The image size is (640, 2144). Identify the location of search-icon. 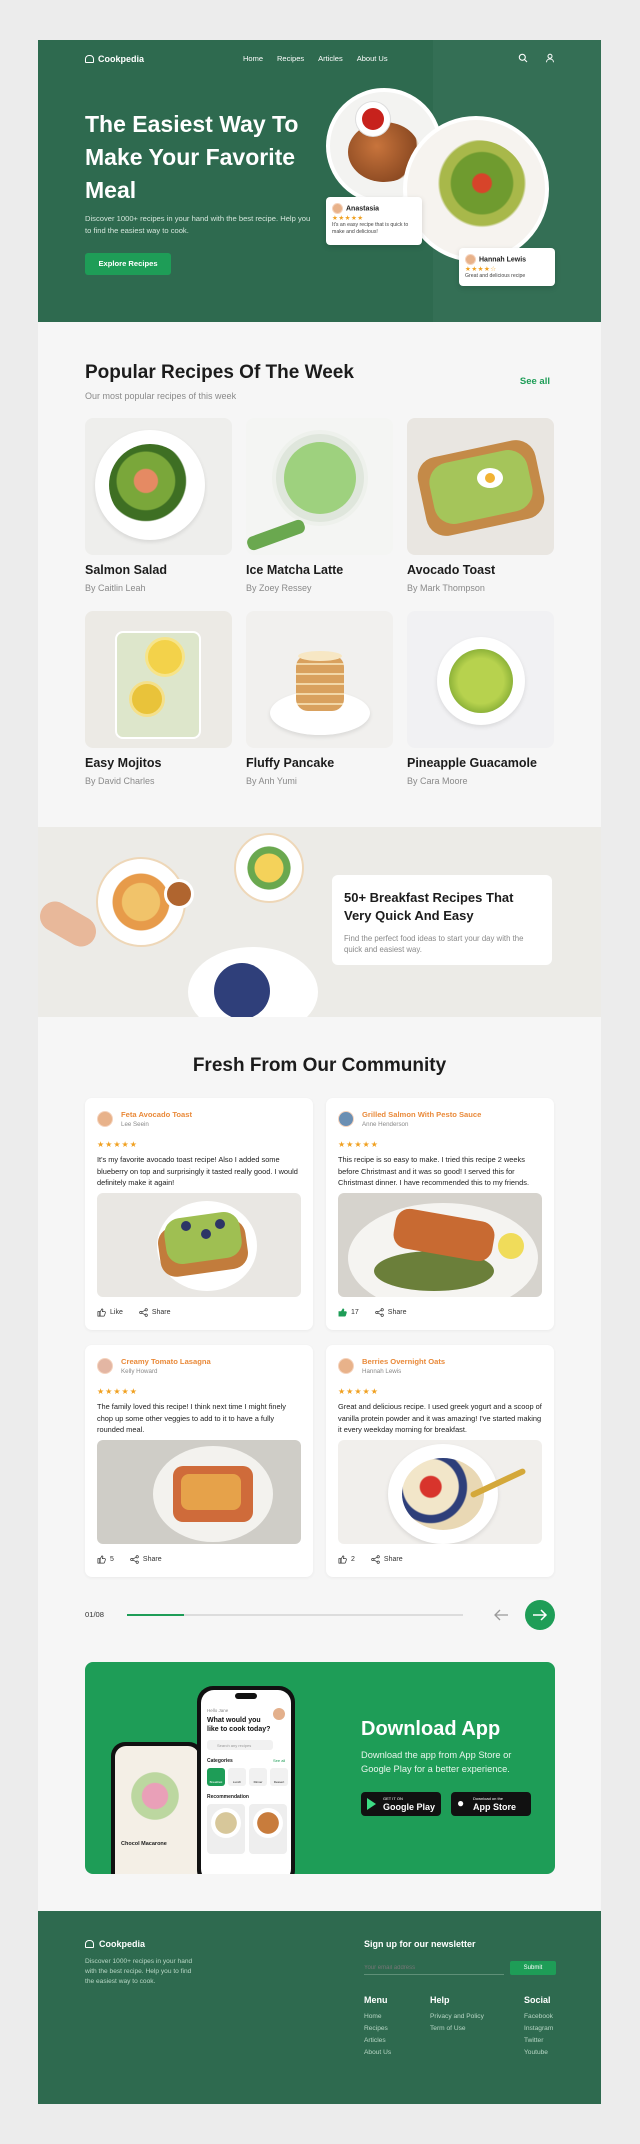
(523, 58).